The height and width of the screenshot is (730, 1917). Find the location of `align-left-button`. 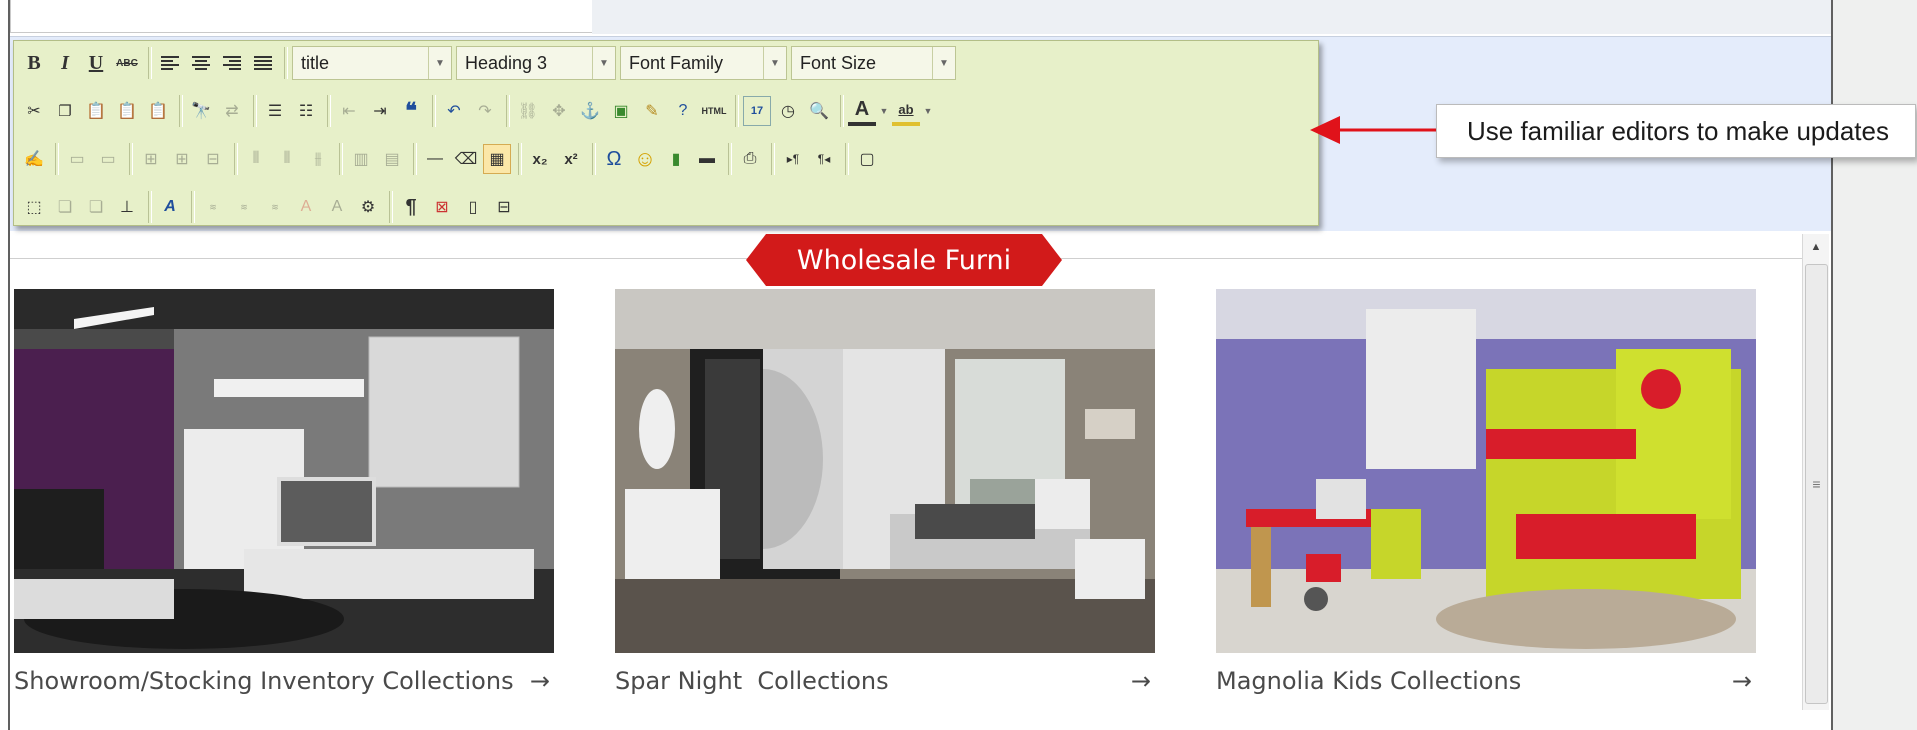

align-left-button is located at coordinates (170, 63).